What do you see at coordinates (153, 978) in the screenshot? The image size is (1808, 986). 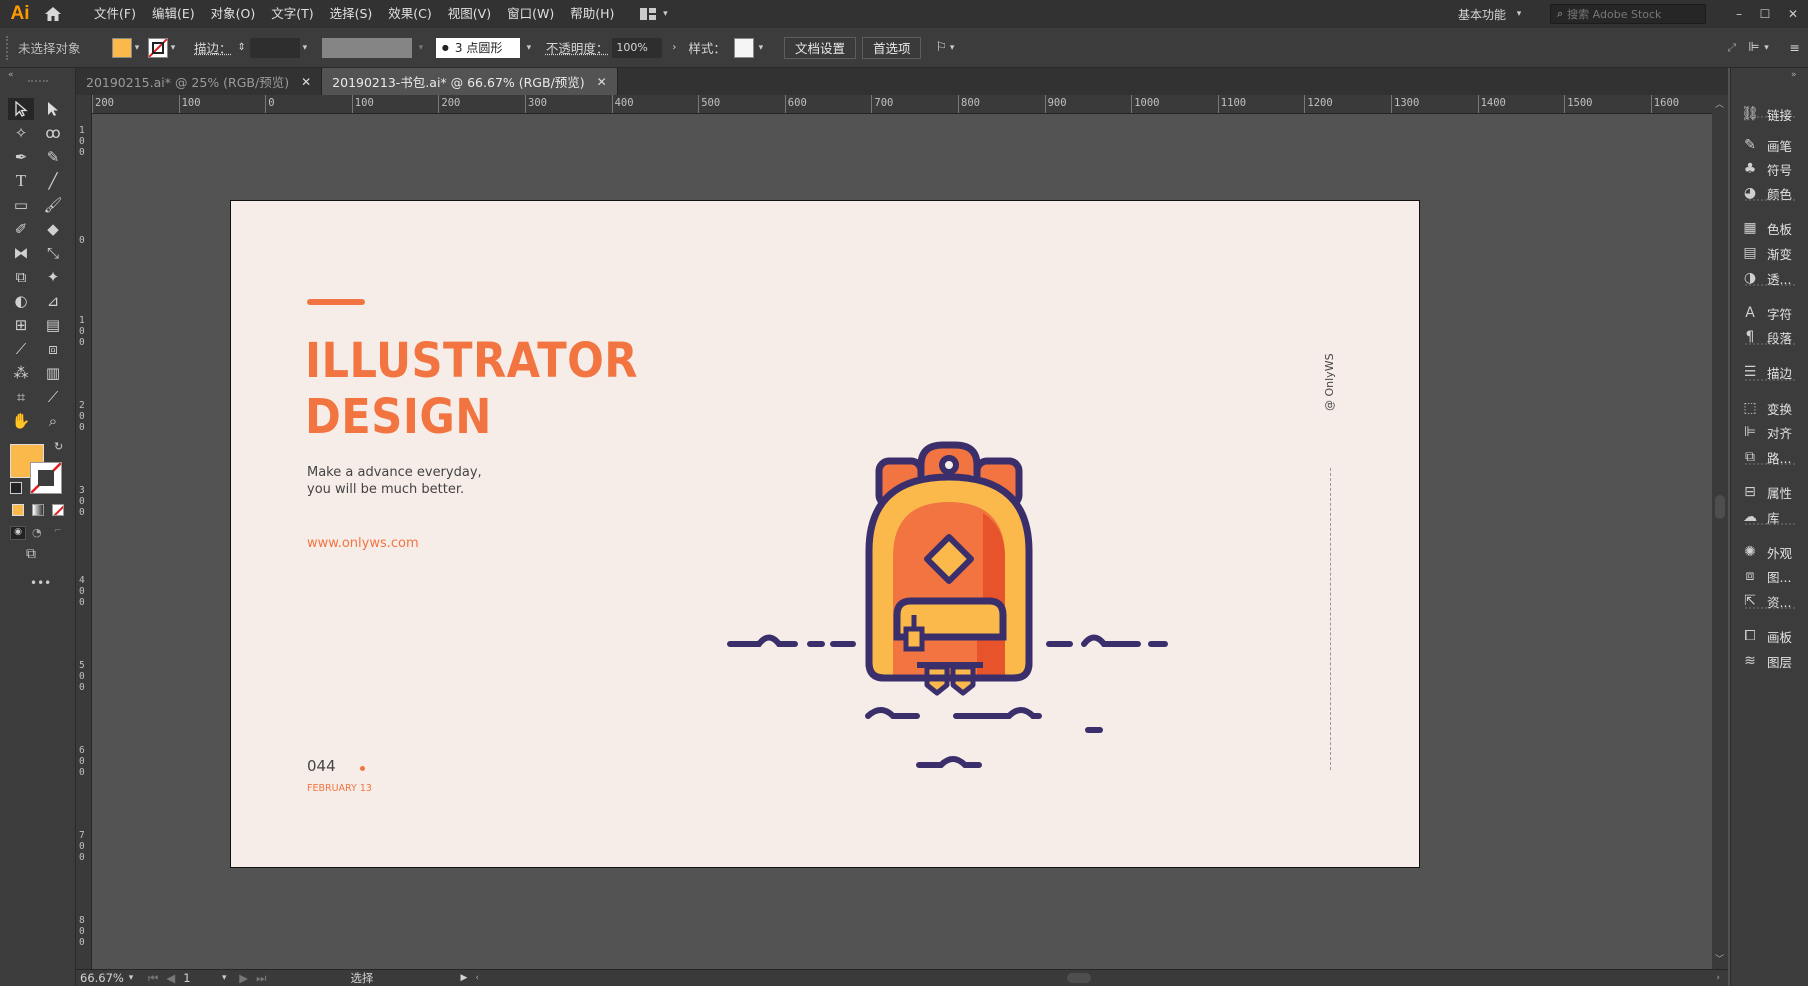 I see `first-artboard-icon: ⏮` at bounding box center [153, 978].